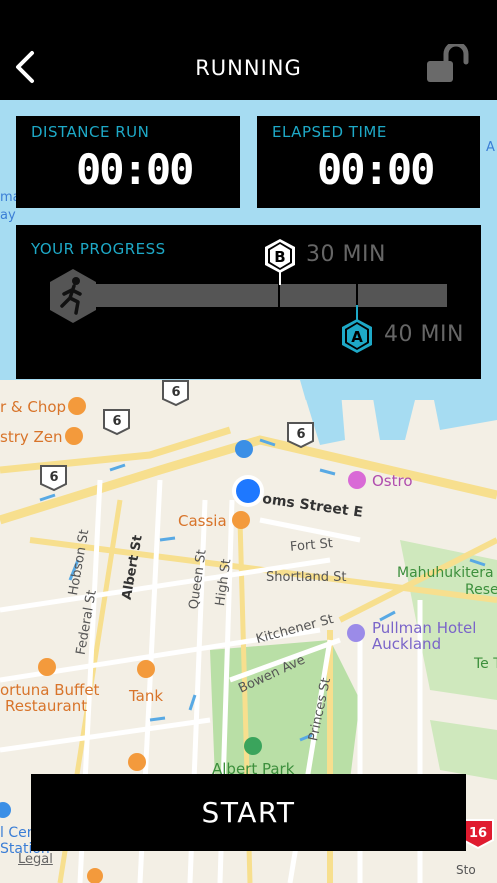 The image size is (497, 883). Describe the element at coordinates (8, 215) in the screenshot. I see `map-label: ay` at that location.